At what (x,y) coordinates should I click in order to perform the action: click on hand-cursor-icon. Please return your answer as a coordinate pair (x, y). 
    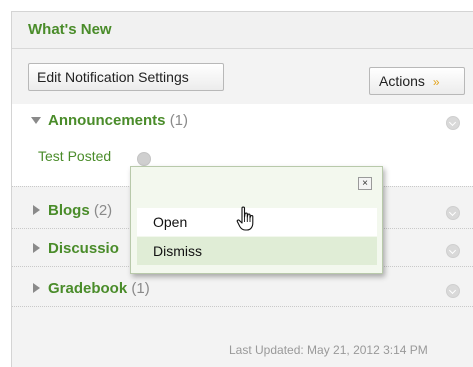
    Looking at the image, I should click on (245, 218).